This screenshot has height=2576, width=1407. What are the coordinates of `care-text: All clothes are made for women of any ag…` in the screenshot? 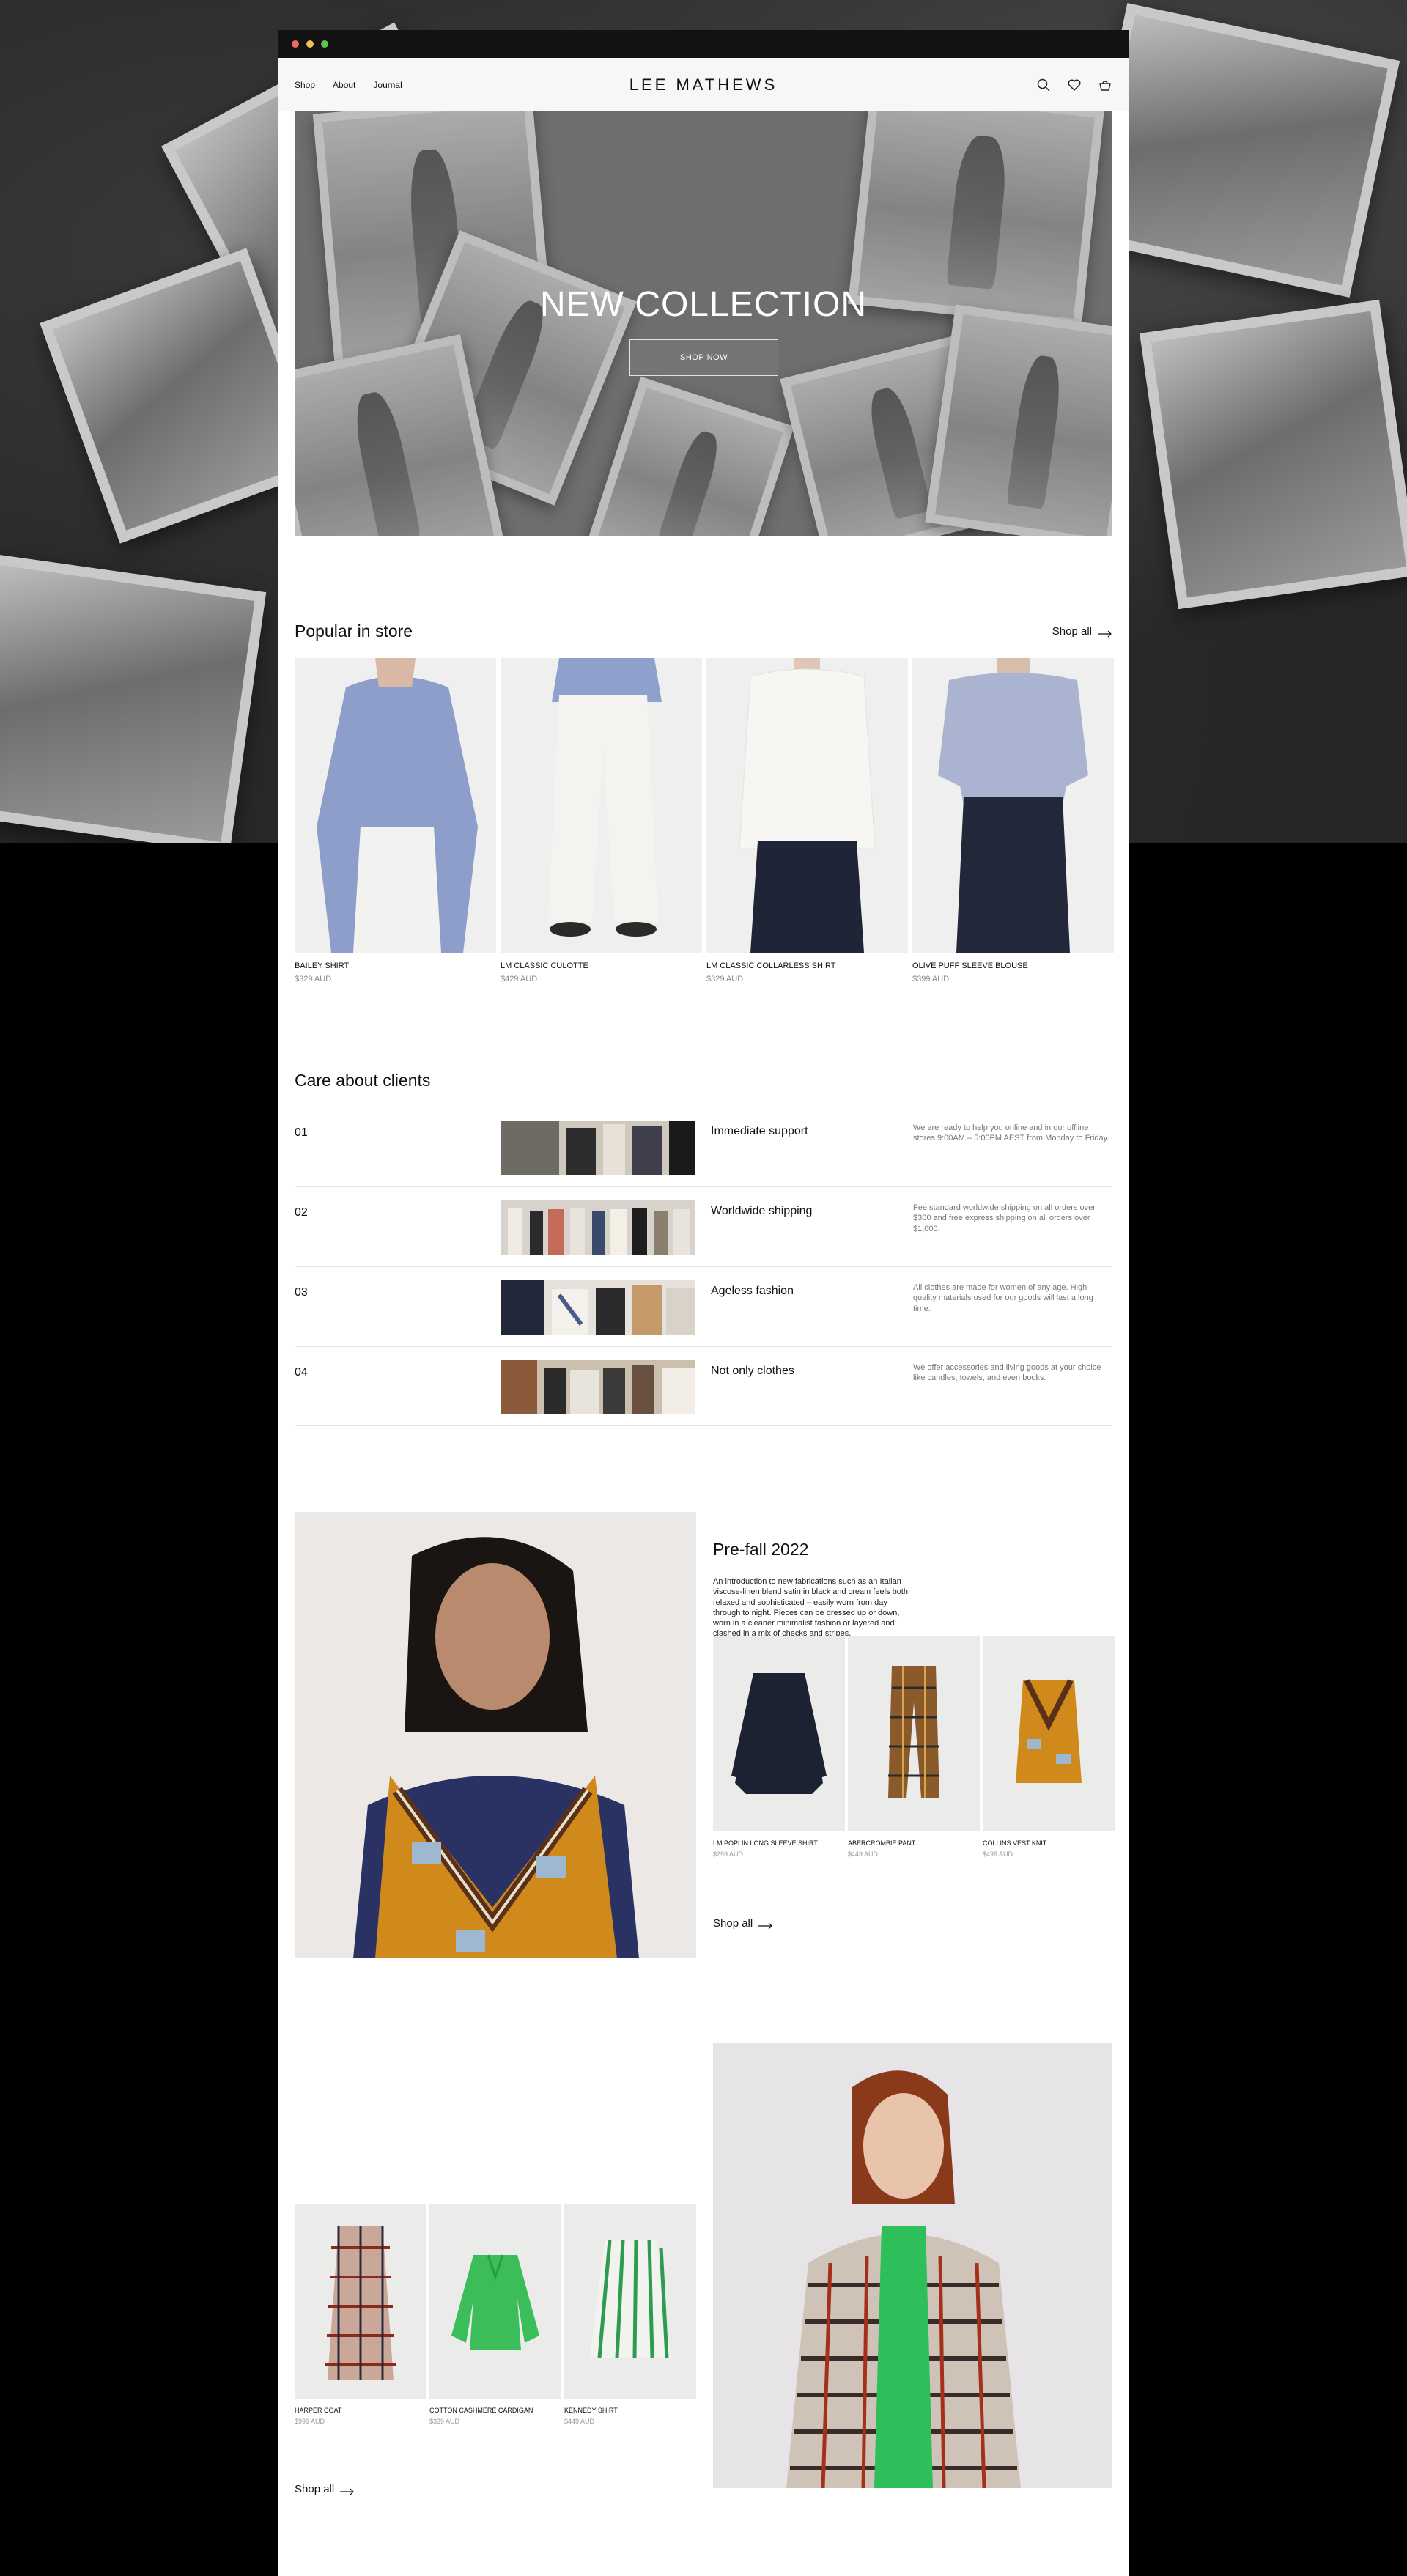 It's located at (1003, 1298).